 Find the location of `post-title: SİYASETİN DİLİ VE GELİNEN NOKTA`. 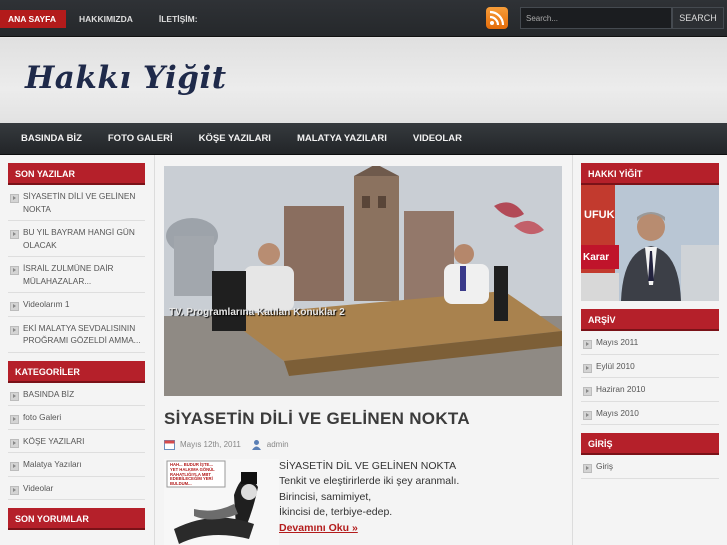

post-title: SİYASETİN DİLİ VE GELİNEN NOKTA is located at coordinates (363, 419).